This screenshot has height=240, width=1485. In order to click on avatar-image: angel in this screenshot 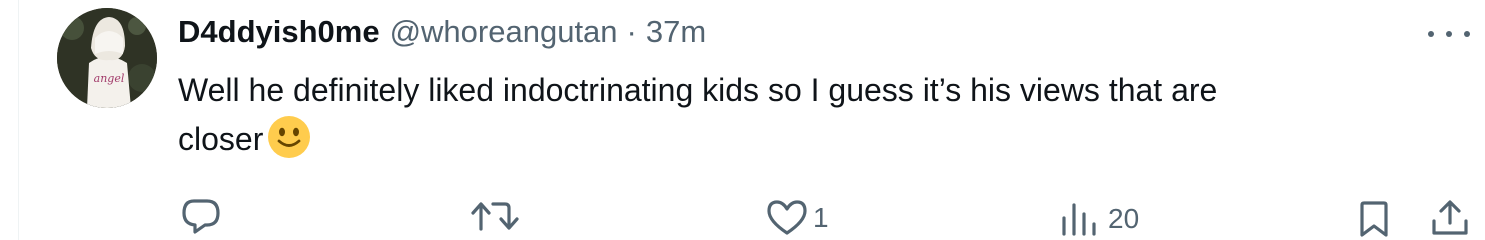, I will do `click(107, 58)`.